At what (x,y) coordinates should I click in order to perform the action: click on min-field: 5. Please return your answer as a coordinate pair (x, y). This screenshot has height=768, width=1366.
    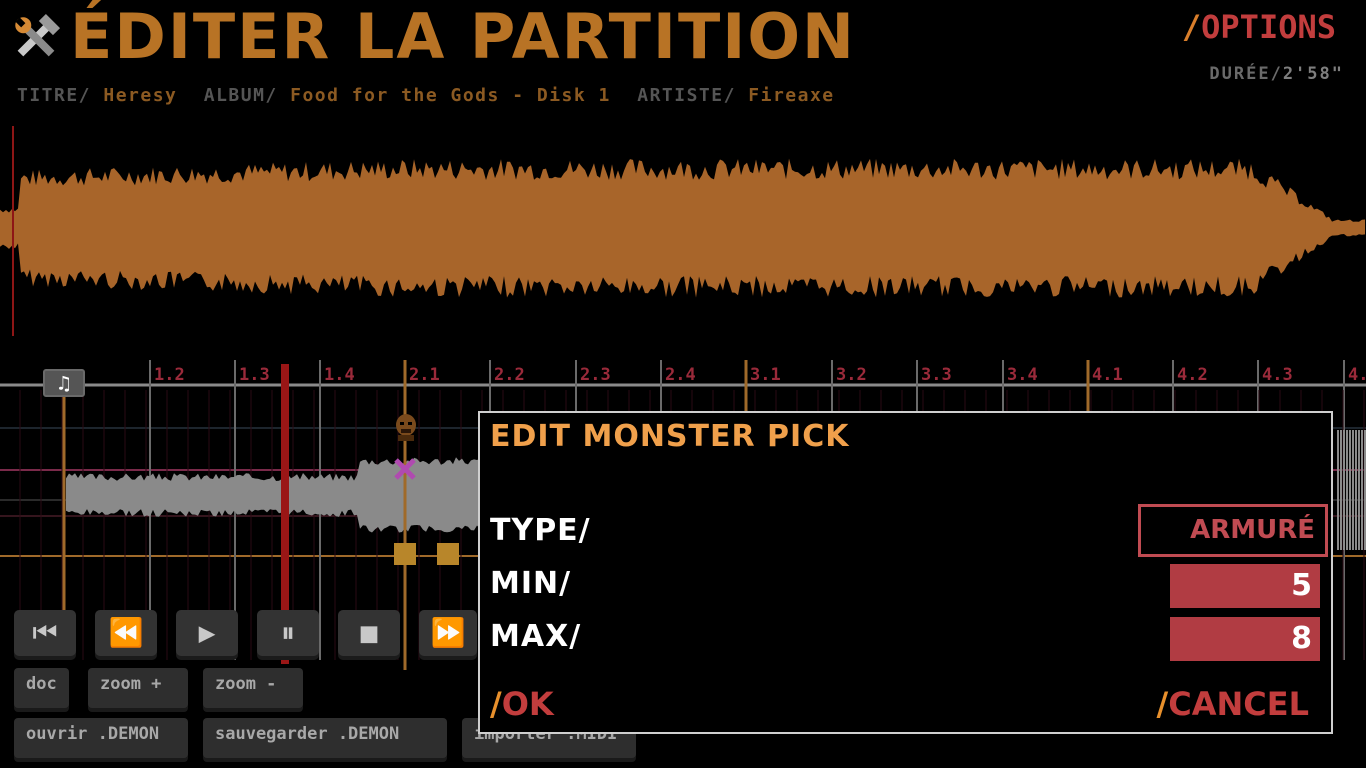
    Looking at the image, I should click on (1245, 586).